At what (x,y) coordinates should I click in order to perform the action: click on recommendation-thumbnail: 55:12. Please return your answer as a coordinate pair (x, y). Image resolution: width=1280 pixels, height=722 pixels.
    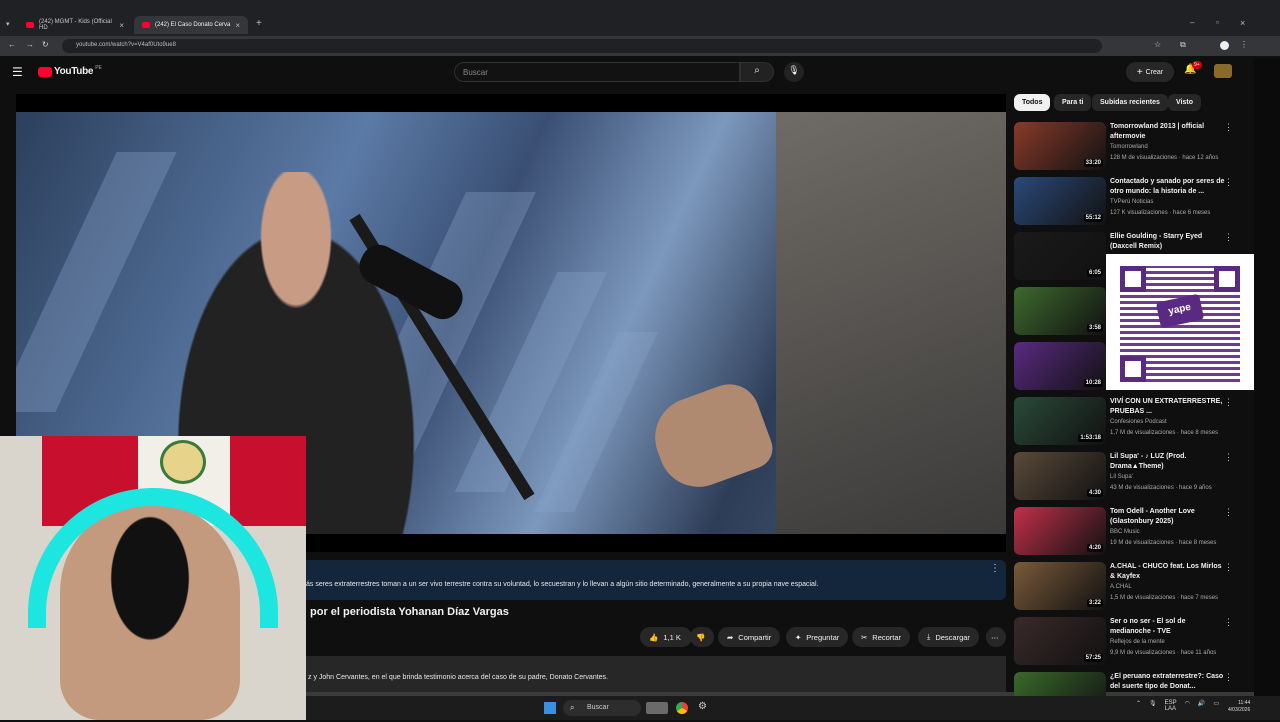
    Looking at the image, I should click on (1060, 201).